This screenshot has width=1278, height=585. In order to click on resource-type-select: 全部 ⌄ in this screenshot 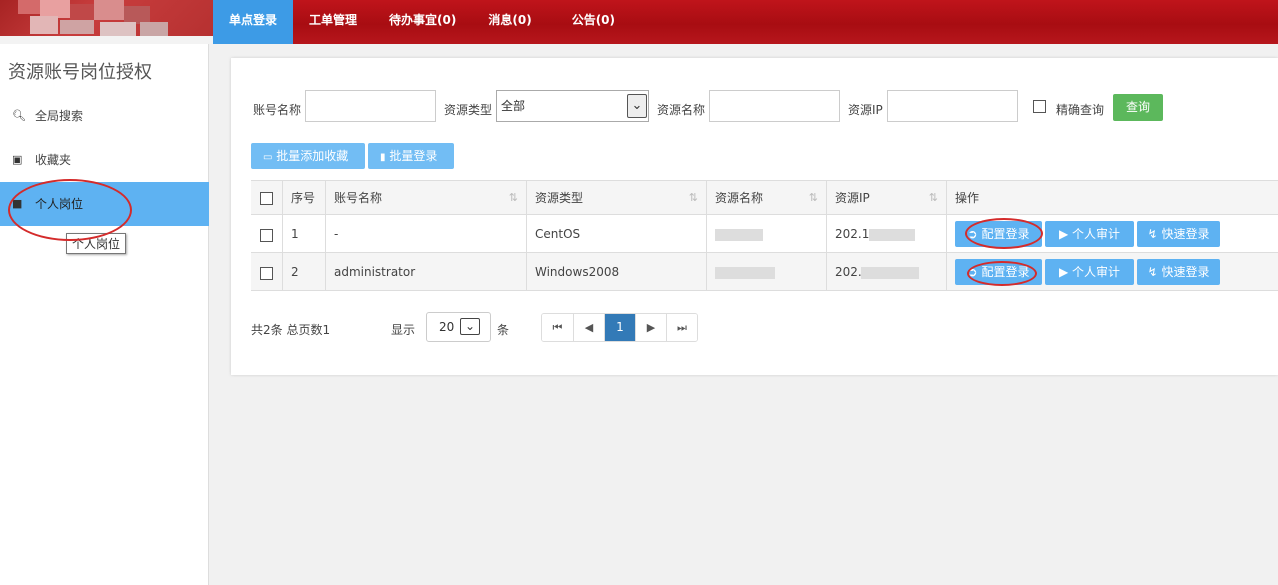, I will do `click(572, 106)`.